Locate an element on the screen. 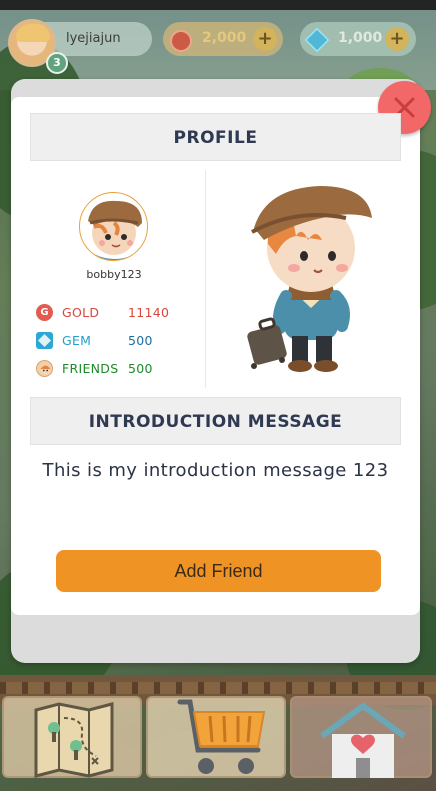 Image resolution: width=436 pixels, height=791 pixels. introduction-message: This is my introduction message 123 is located at coordinates (215, 470).